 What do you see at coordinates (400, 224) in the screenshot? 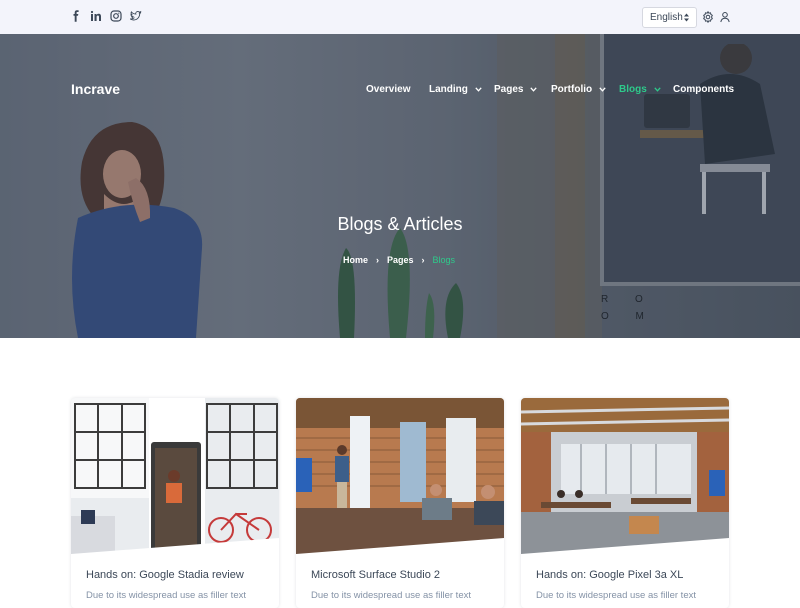
I see `page-title: Blogs & Articles` at bounding box center [400, 224].